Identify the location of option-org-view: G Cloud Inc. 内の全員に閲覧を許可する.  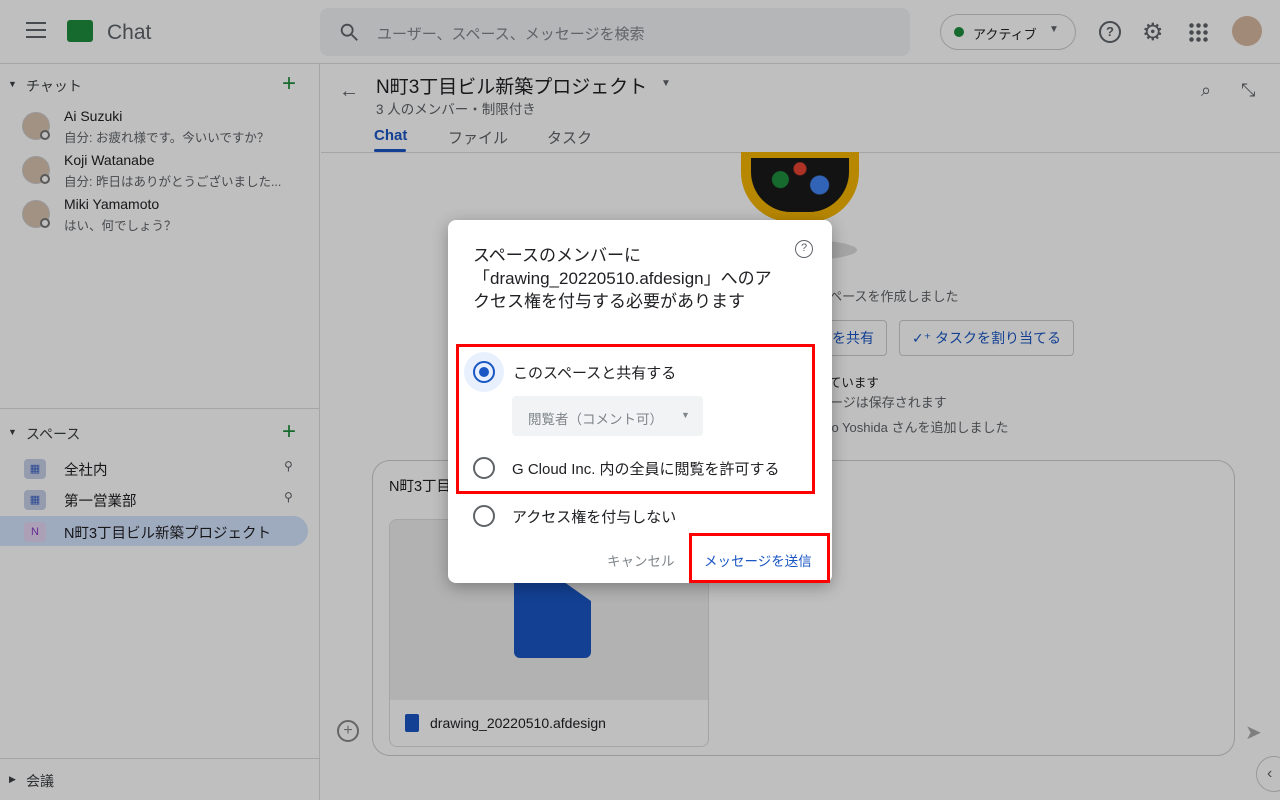
(646, 468).